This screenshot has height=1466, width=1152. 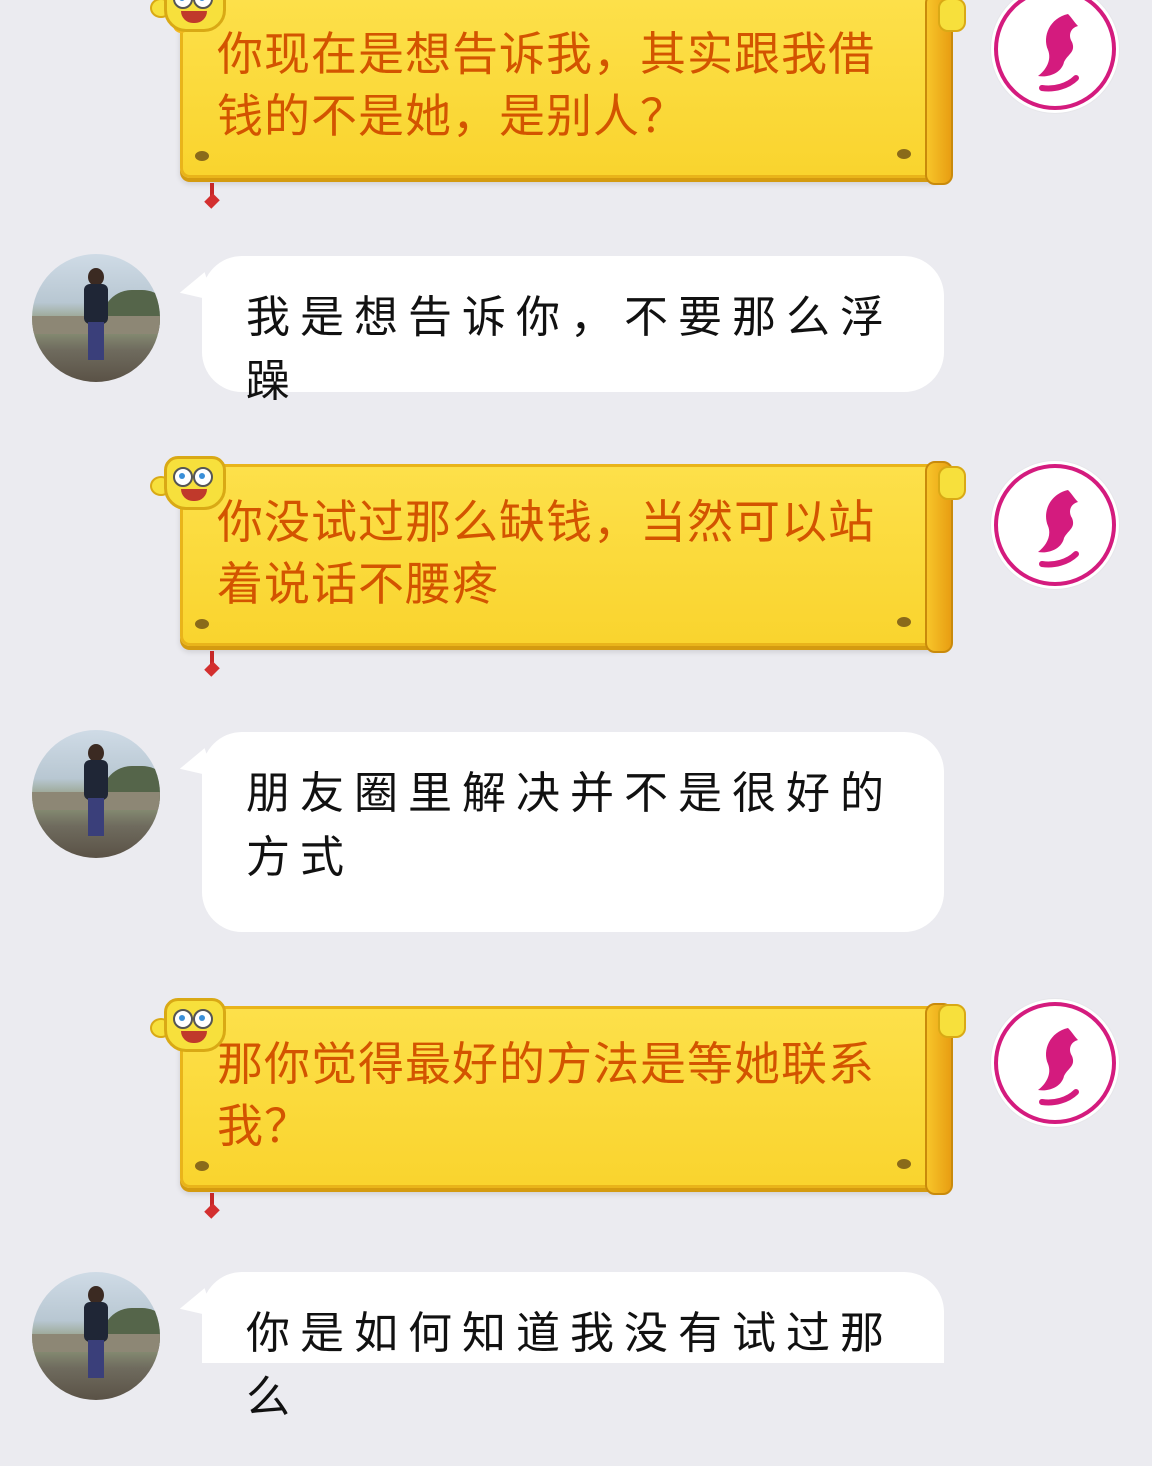 I want to click on message-bubble-self-5: 那你觉得最好的方法是等她联系我？, so click(x=563, y=1105).